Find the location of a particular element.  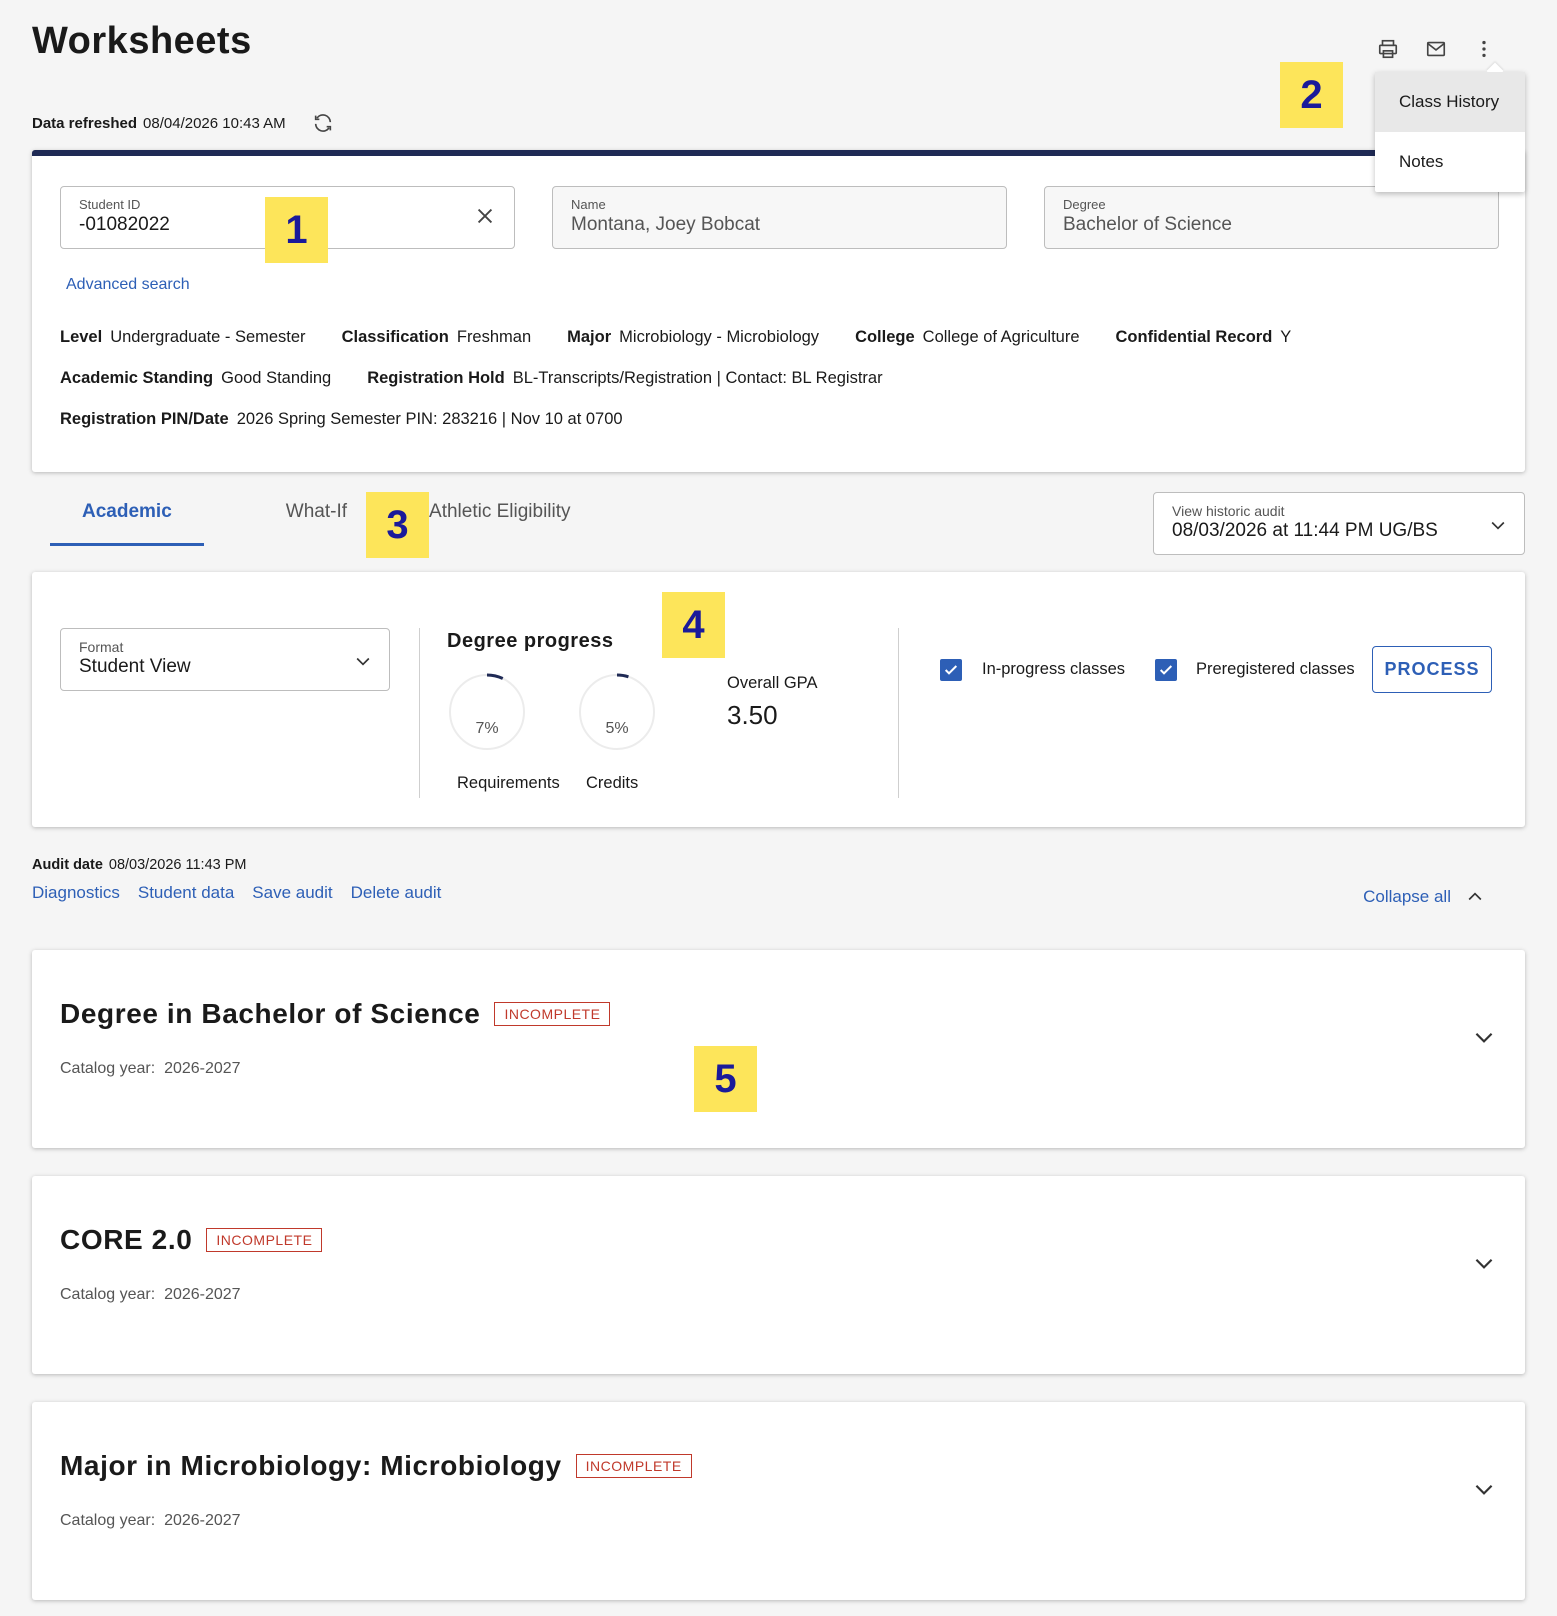

requirements-label: Requirements is located at coordinates (508, 783).